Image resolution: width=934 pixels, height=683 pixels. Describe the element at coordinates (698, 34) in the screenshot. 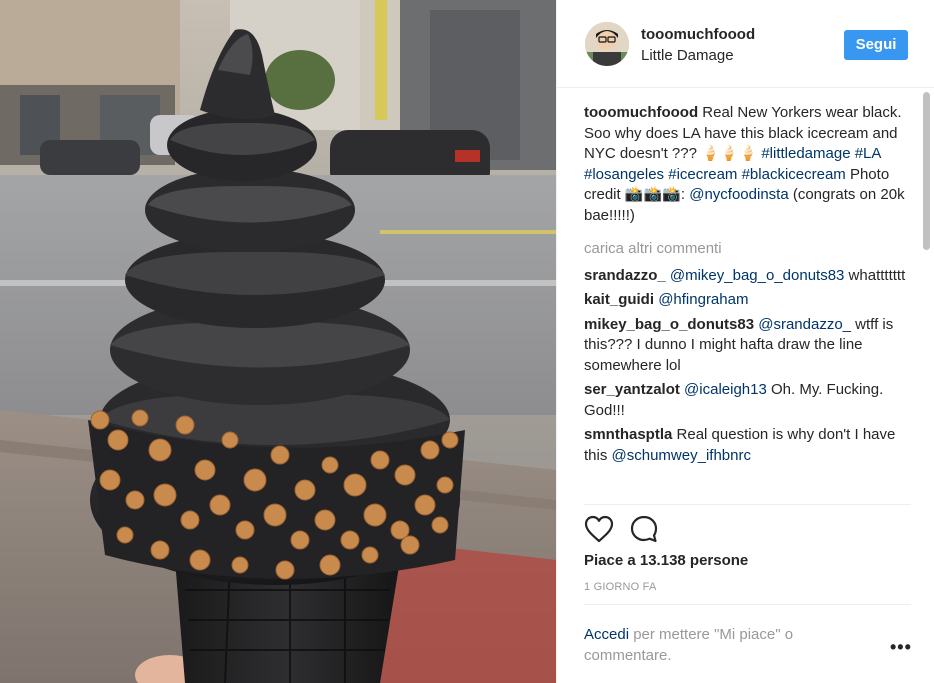

I see `post-author-username: tooomuchfoood` at that location.